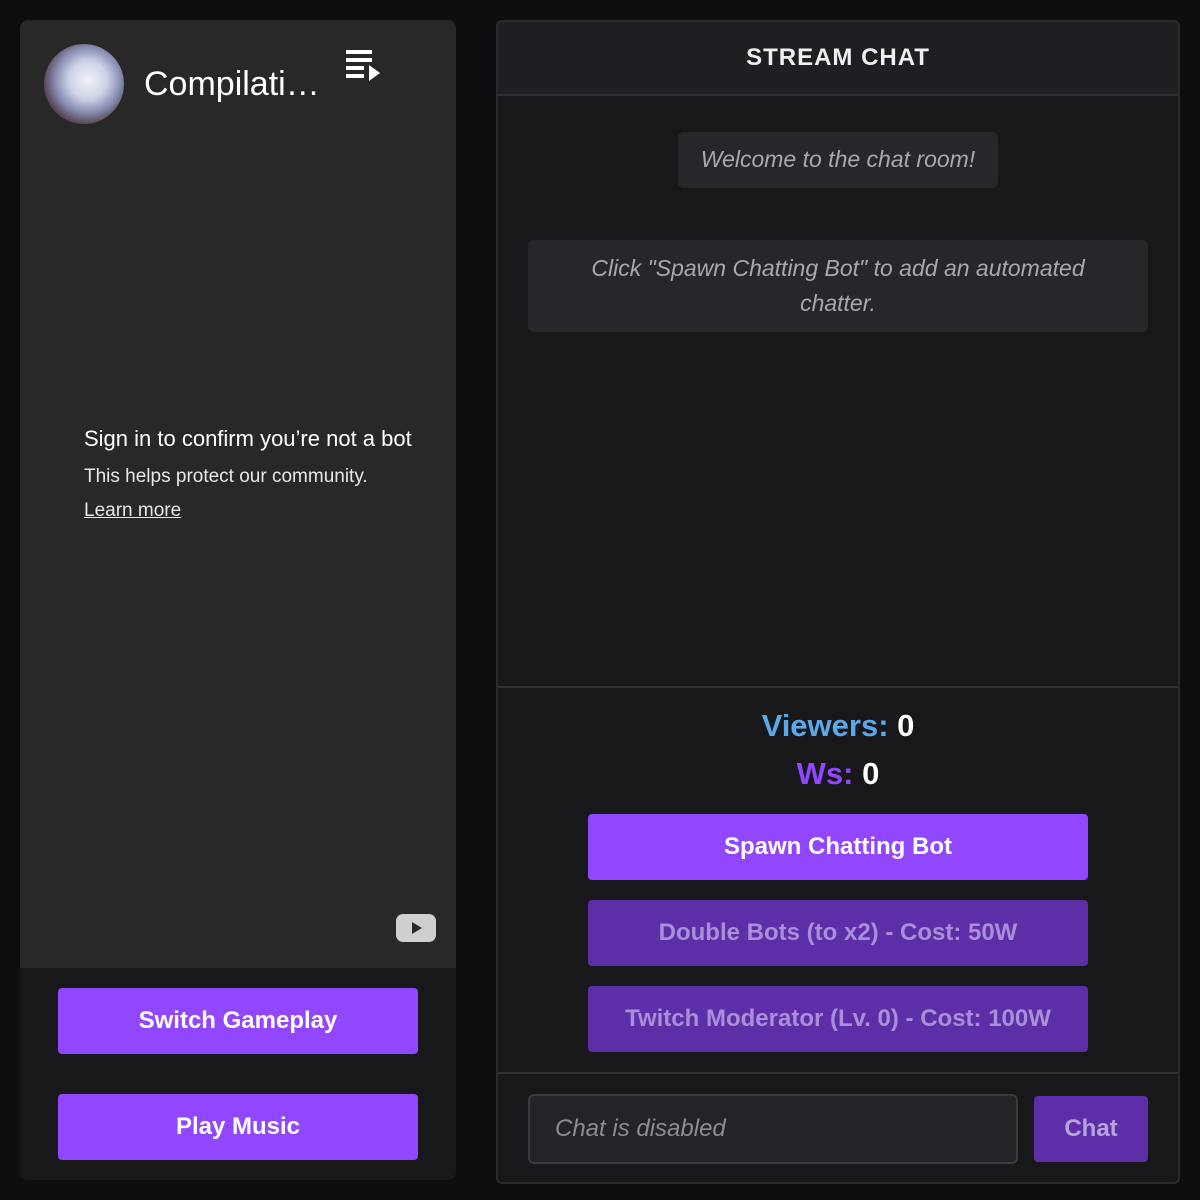 The height and width of the screenshot is (1200, 1200). What do you see at coordinates (871, 773) in the screenshot?
I see `ws-count: 0` at bounding box center [871, 773].